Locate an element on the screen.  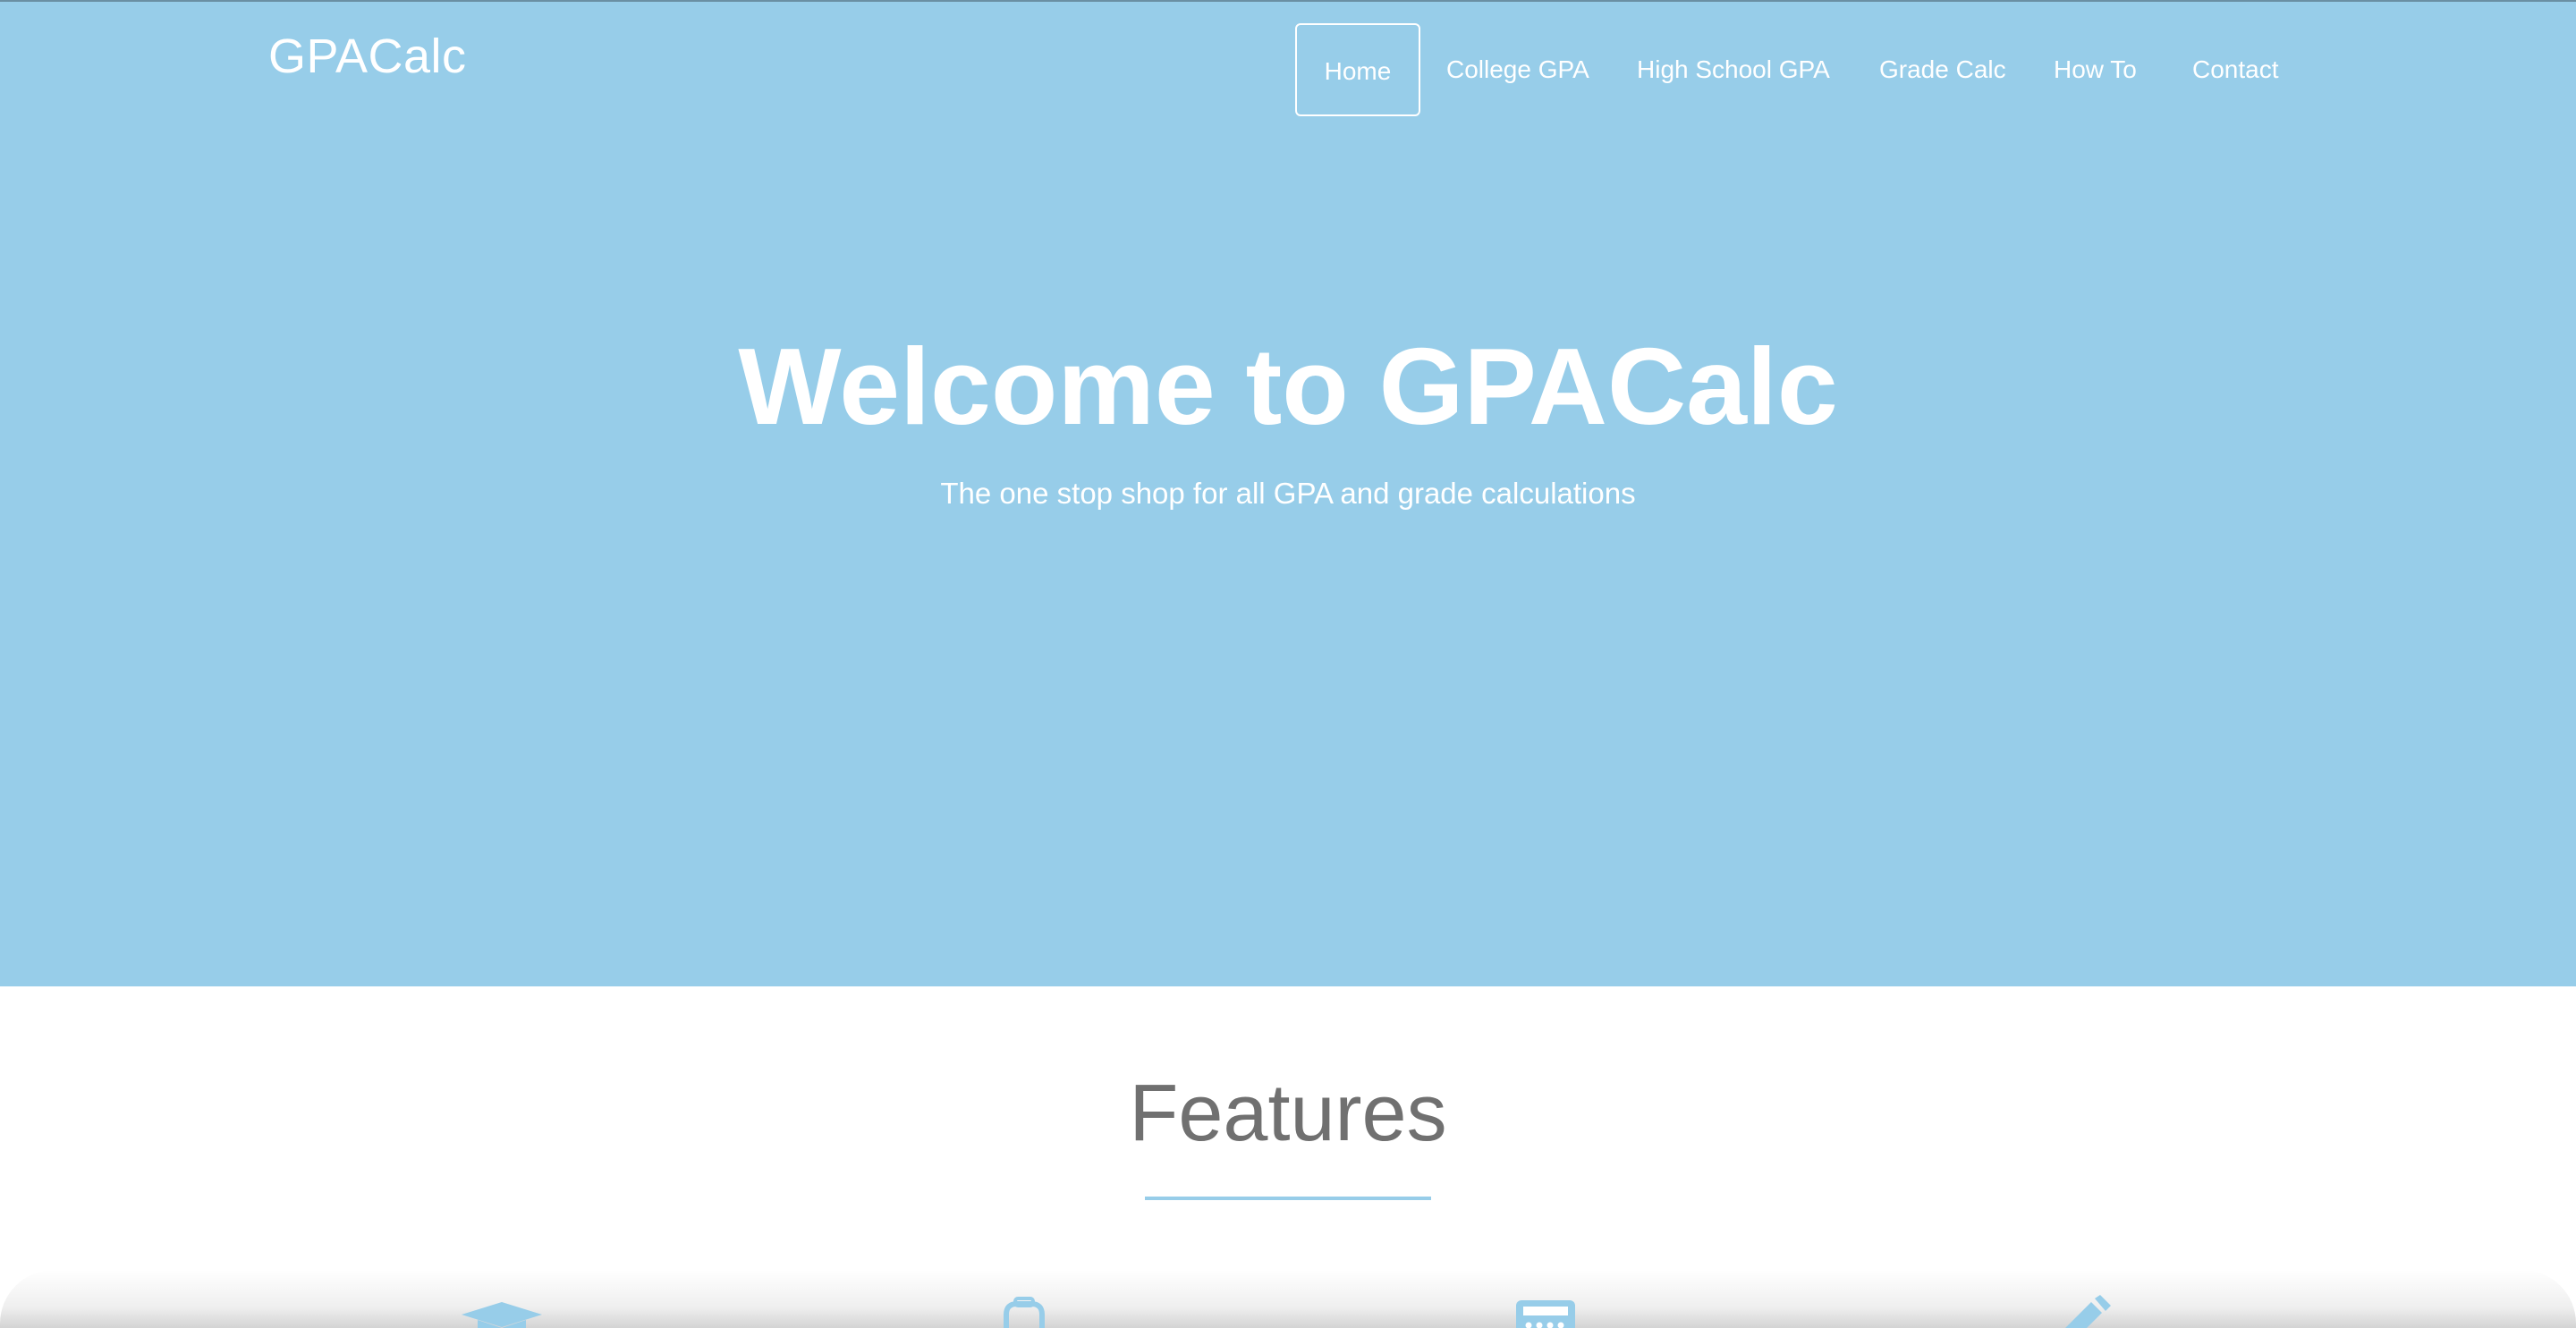
graduation-cap-icon is located at coordinates (502, 1315).